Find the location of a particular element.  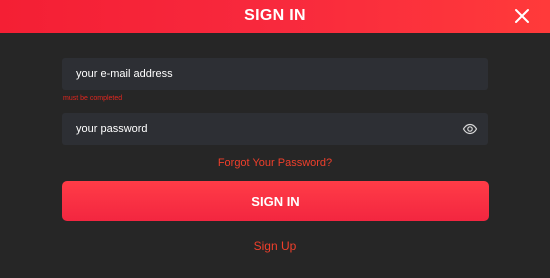

password-field-container is located at coordinates (275, 129).